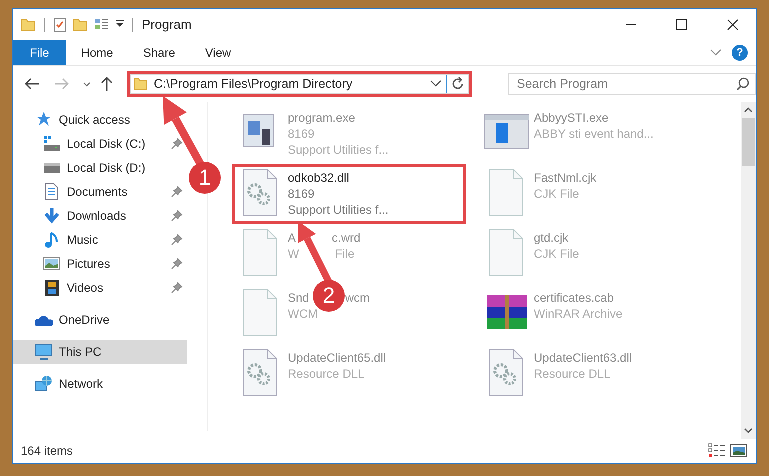  I want to click on ribbon-tab: Share, so click(159, 52).